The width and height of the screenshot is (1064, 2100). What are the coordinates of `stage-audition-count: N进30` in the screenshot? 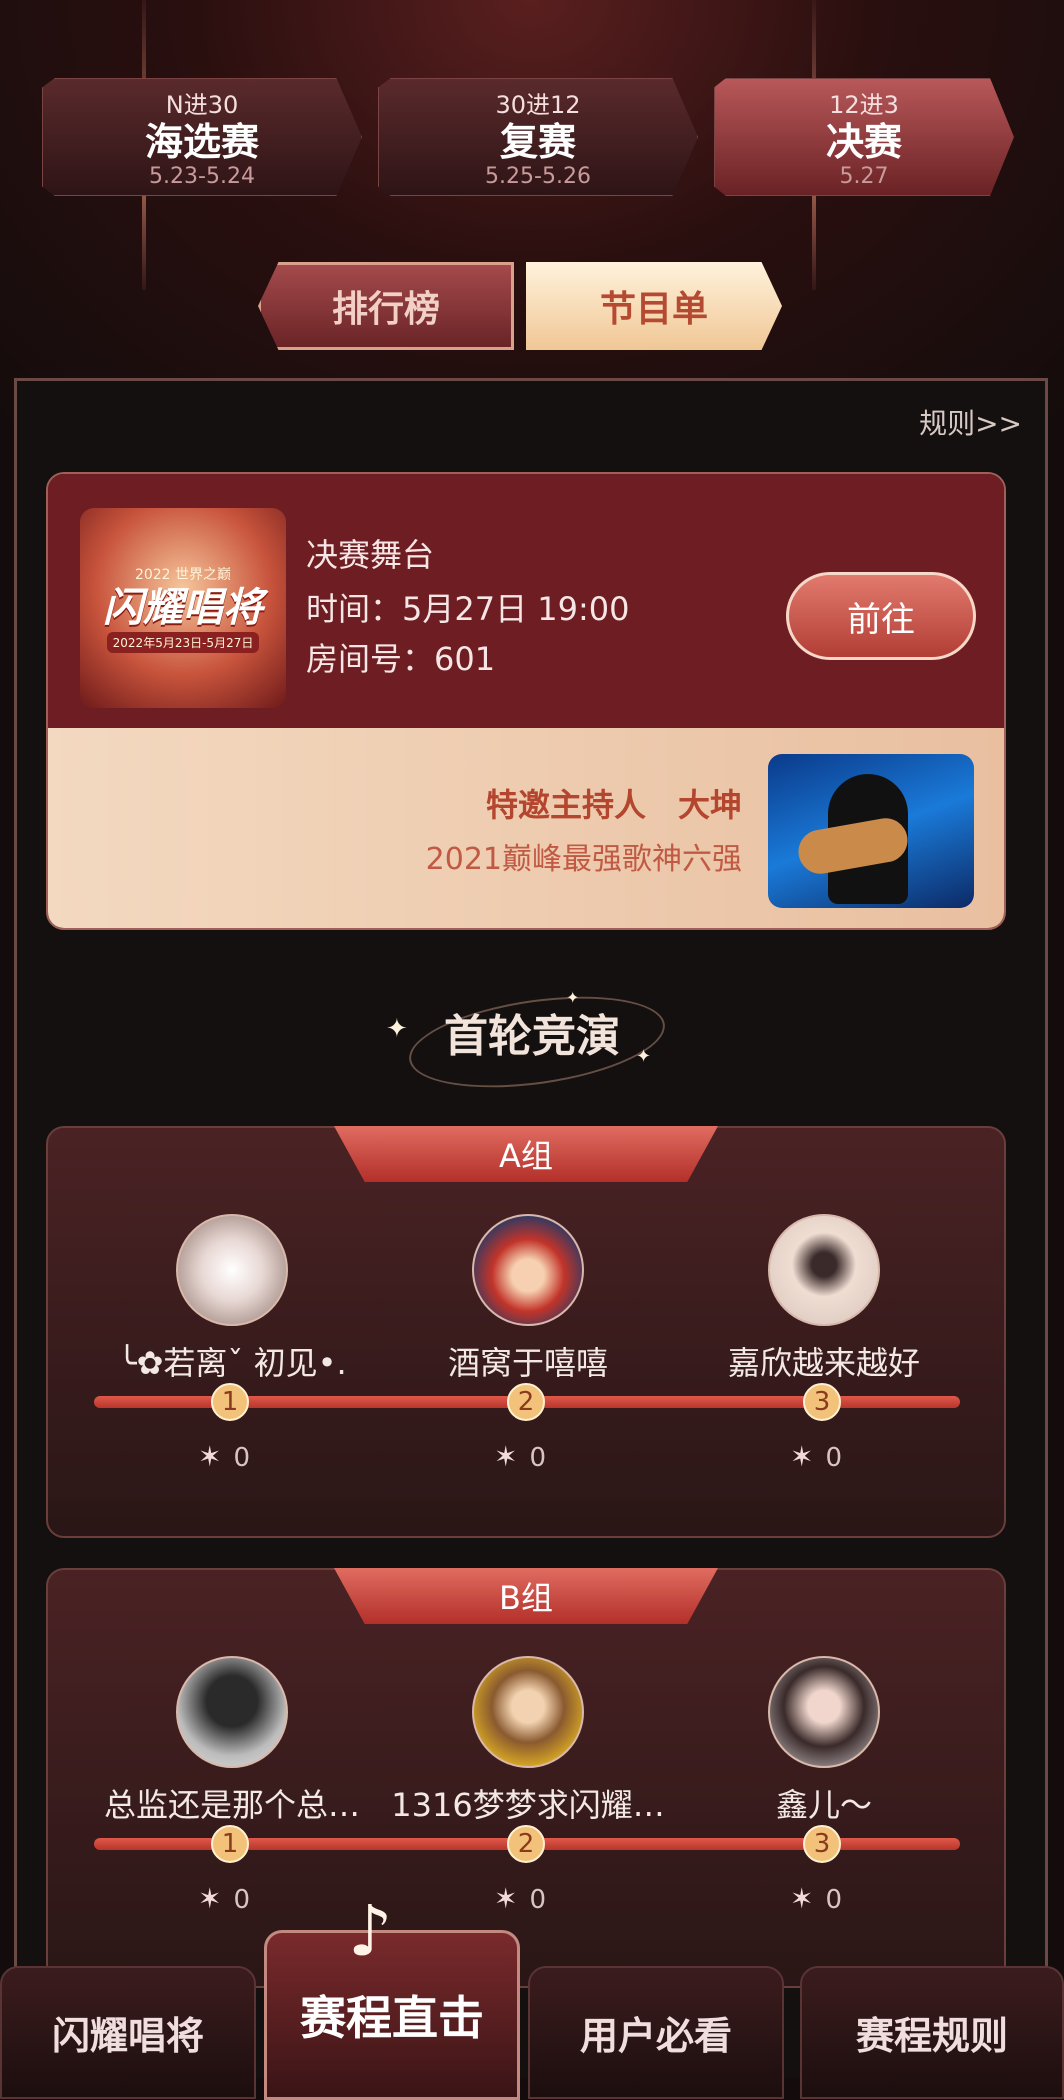 It's located at (202, 105).